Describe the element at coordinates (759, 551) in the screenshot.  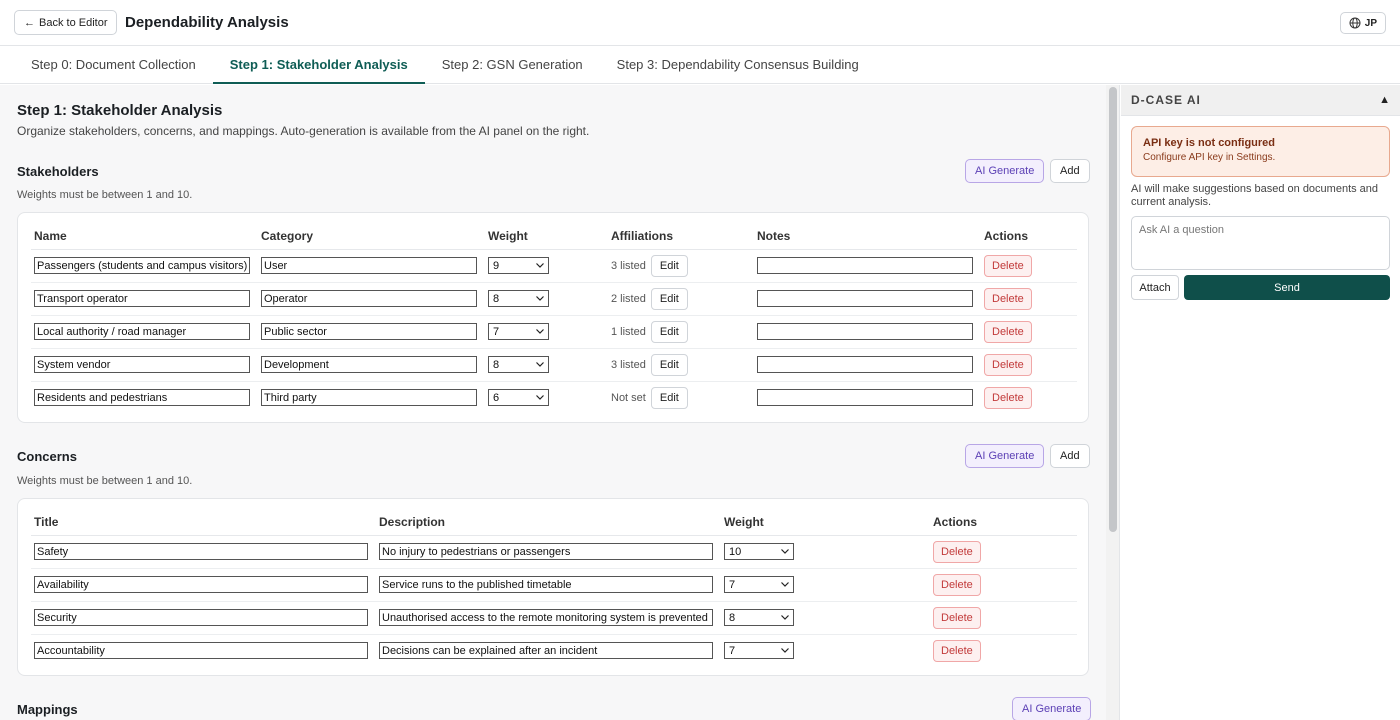
I see `concern-weight-select: 10` at that location.